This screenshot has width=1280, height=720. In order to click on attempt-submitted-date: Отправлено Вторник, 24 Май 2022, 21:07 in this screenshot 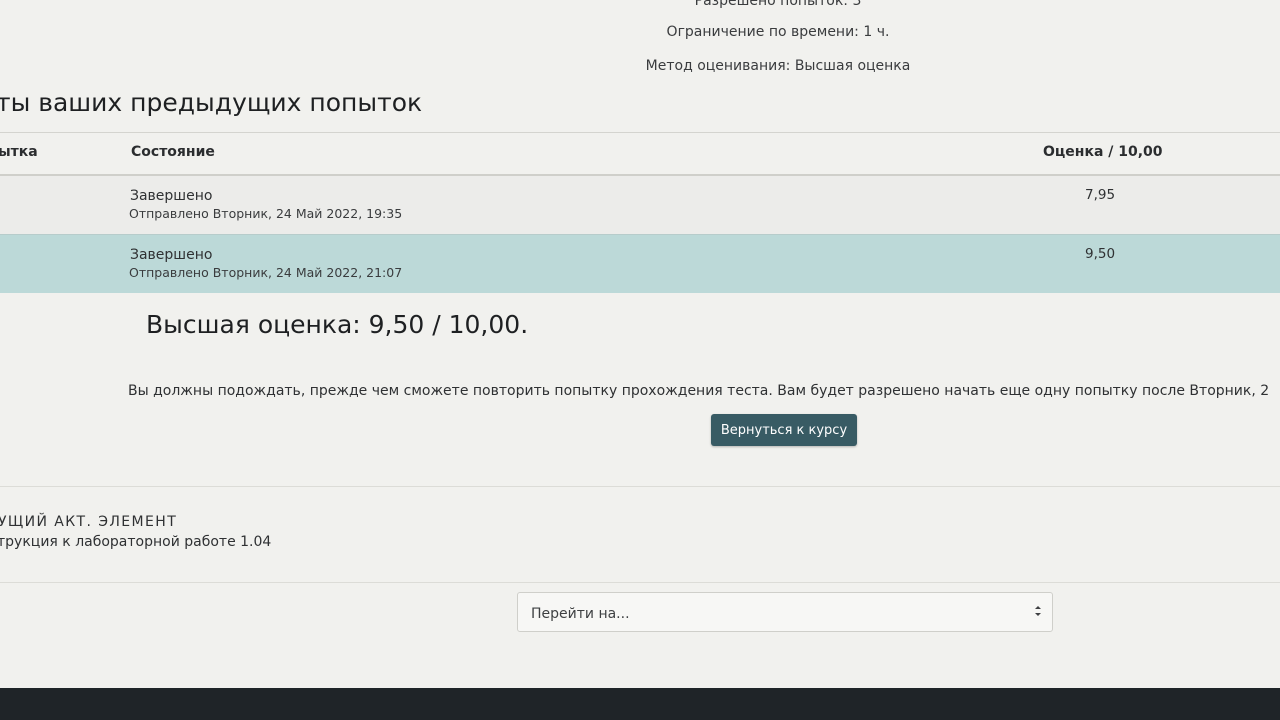, I will do `click(266, 272)`.